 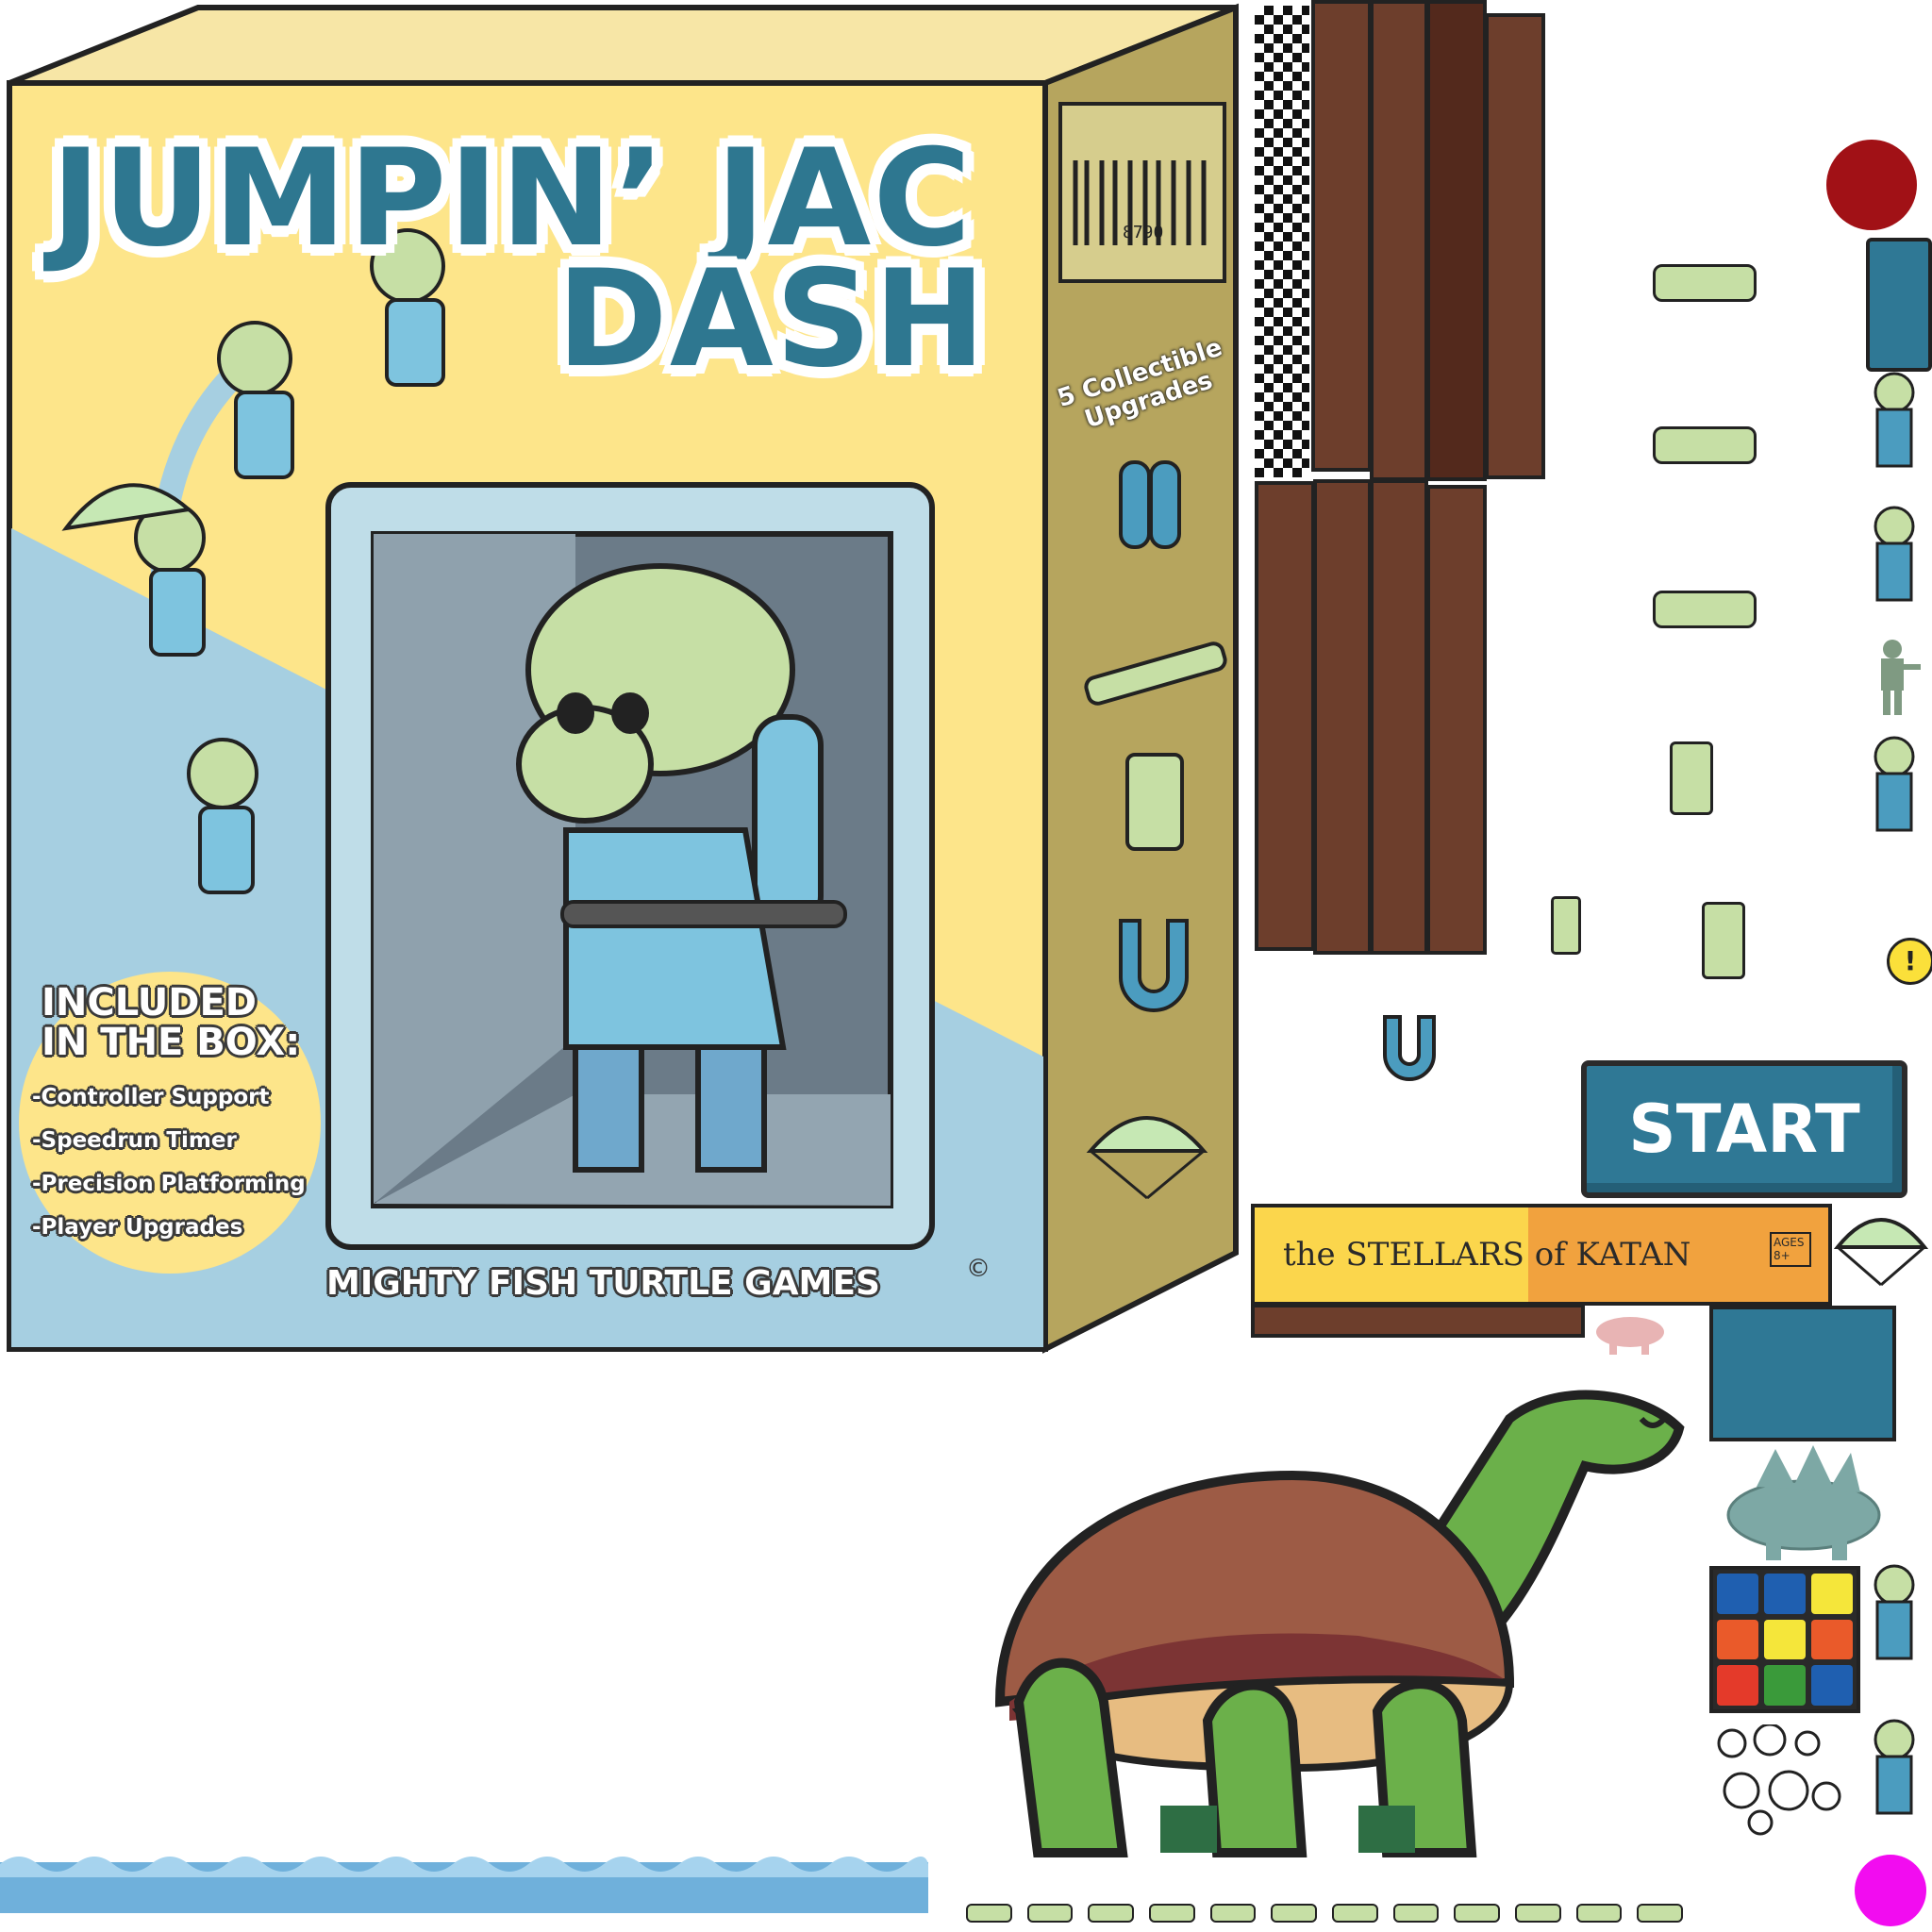 What do you see at coordinates (1895, 677) in the screenshot?
I see `army-man-figure` at bounding box center [1895, 677].